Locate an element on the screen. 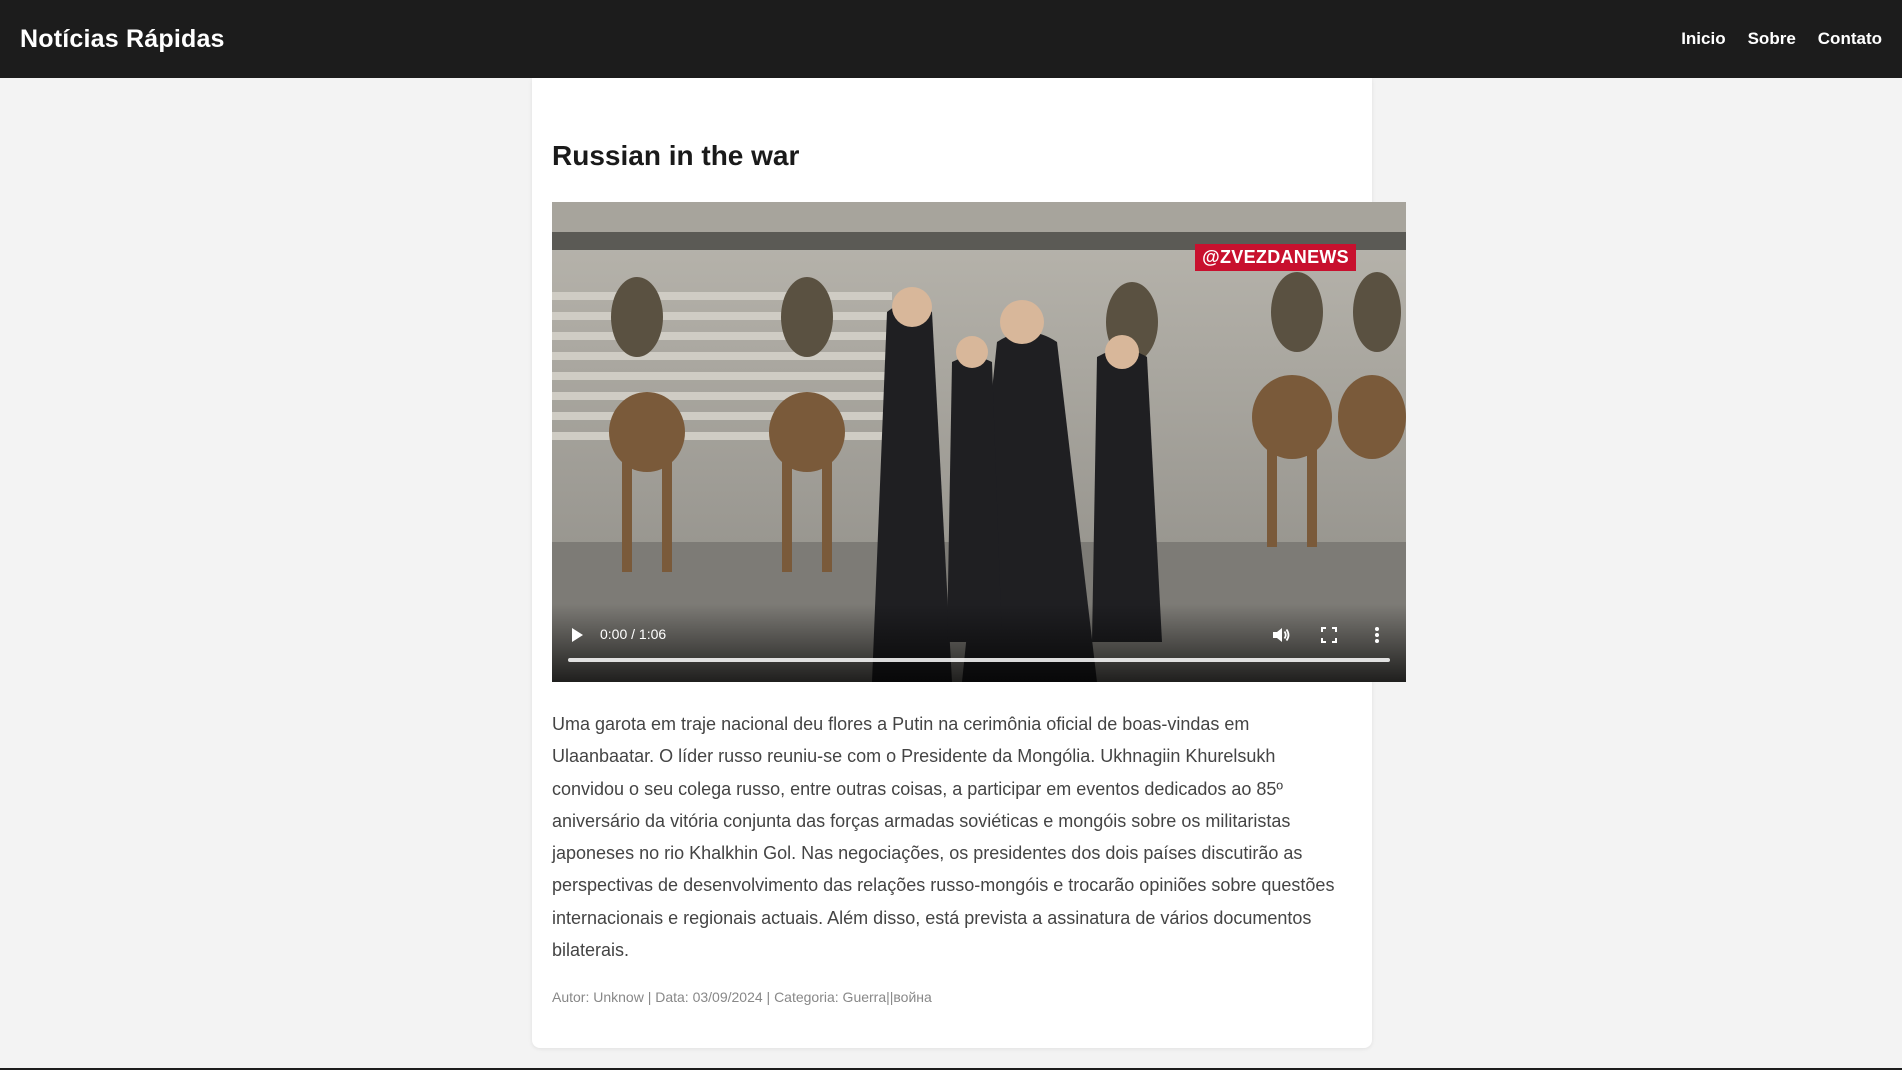  channel-watermark: @ZVEZDANEWS is located at coordinates (1275, 257).